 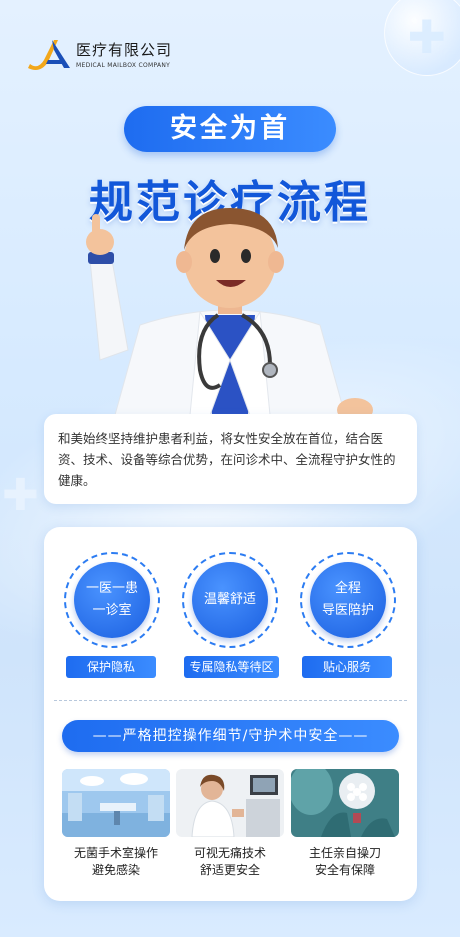 I want to click on feature-circle-2: 温馨舒适, so click(x=230, y=600).